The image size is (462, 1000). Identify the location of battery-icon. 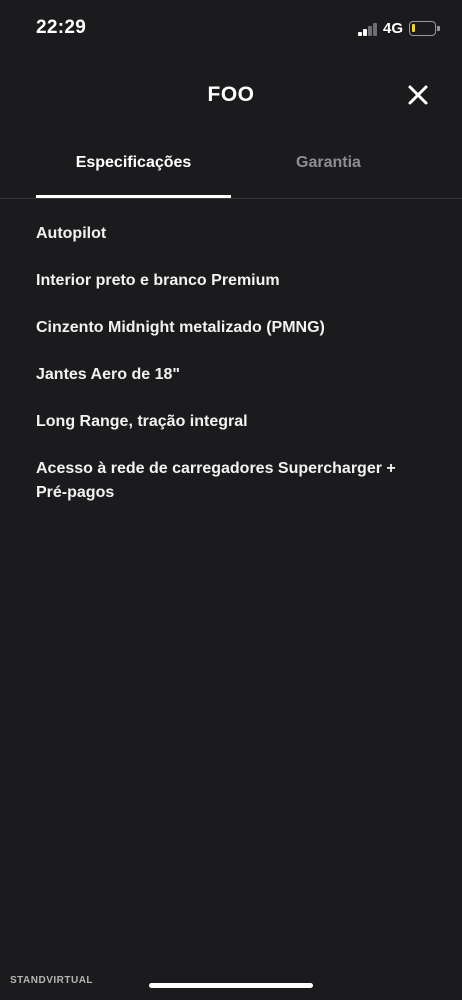
(422, 28).